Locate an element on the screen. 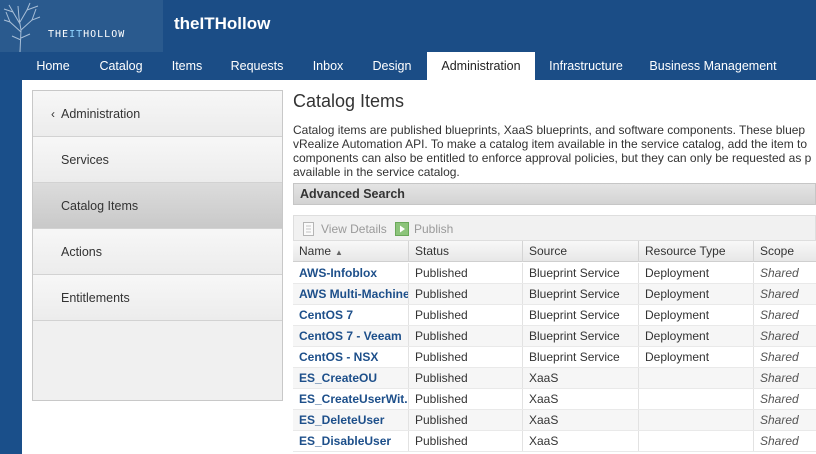  cell-name: ES_DeleteUser is located at coordinates (351, 420).